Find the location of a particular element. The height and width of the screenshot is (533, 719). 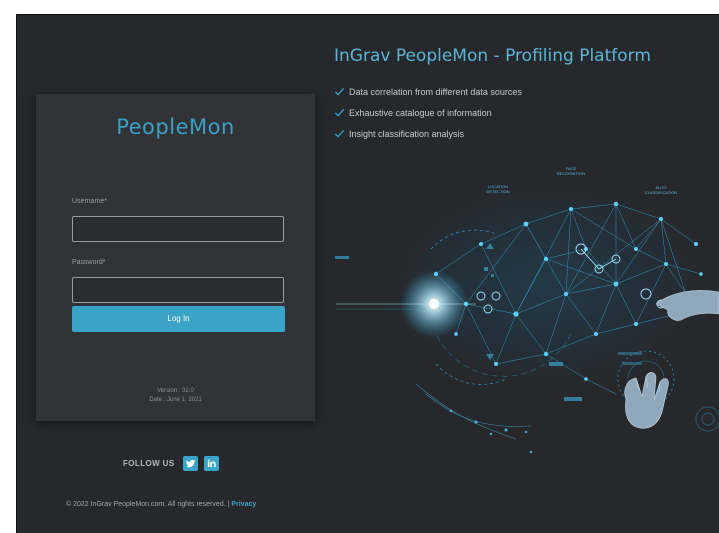

feature-item: Exhaustive catalogue of information is located at coordinates (428, 112).